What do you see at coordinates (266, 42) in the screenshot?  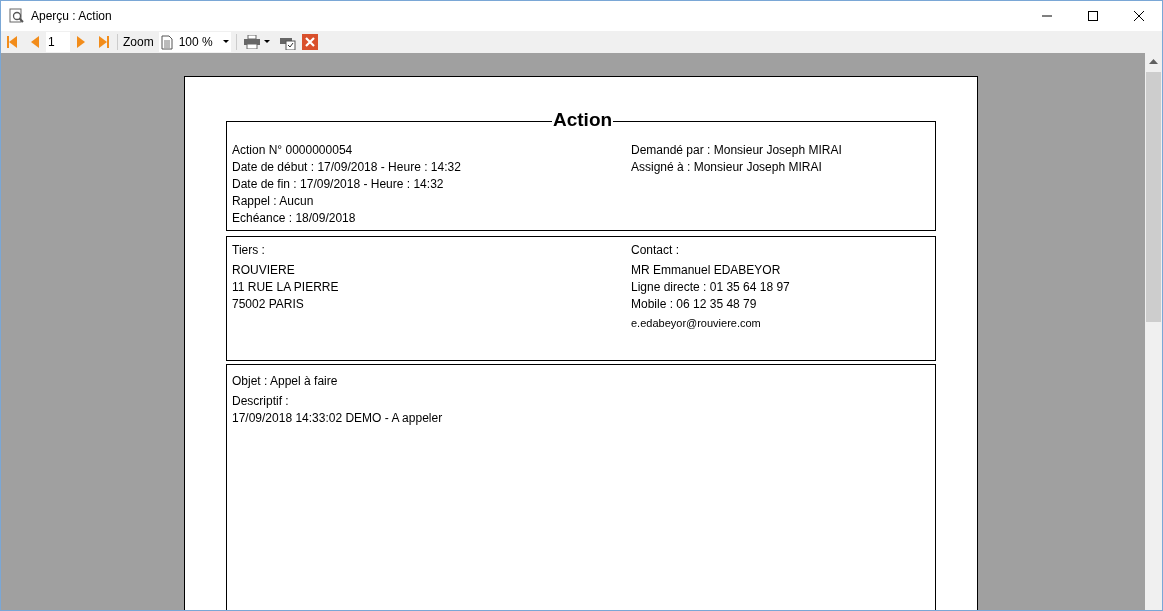 I see `caret-icon` at bounding box center [266, 42].